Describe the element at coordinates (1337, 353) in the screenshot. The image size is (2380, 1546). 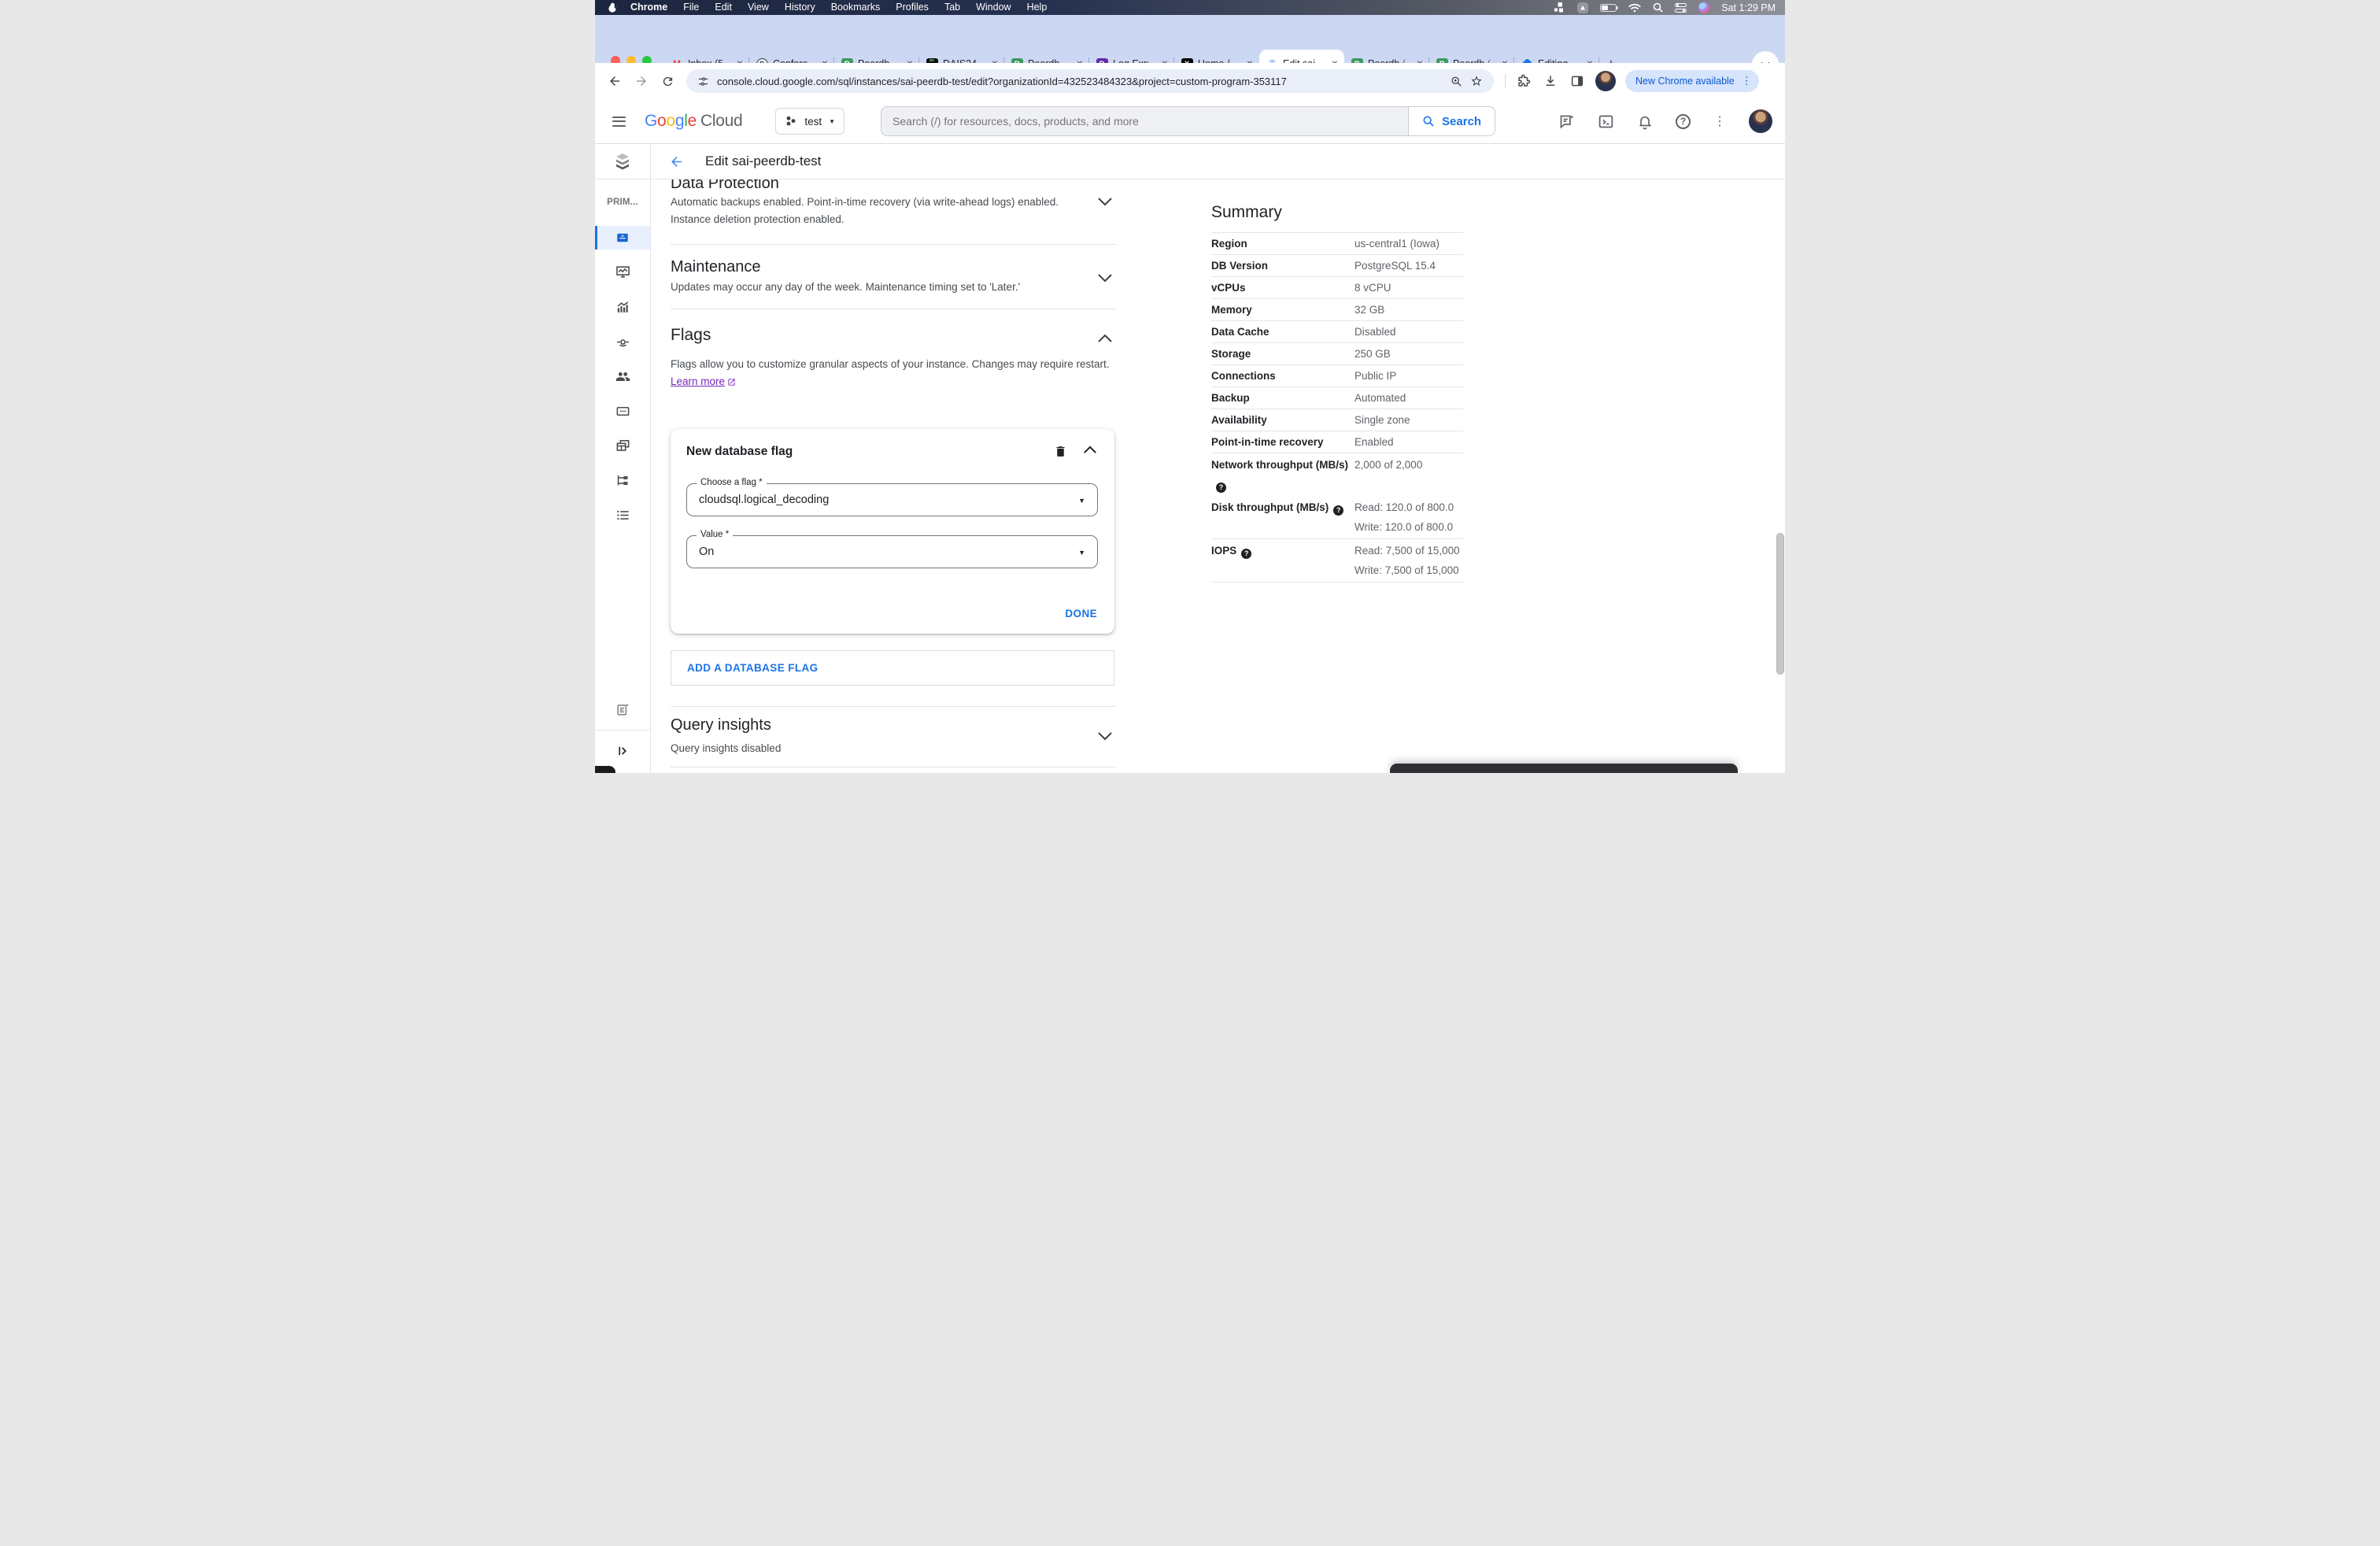
I see `summary-row-storage: Storage 250 GB` at that location.